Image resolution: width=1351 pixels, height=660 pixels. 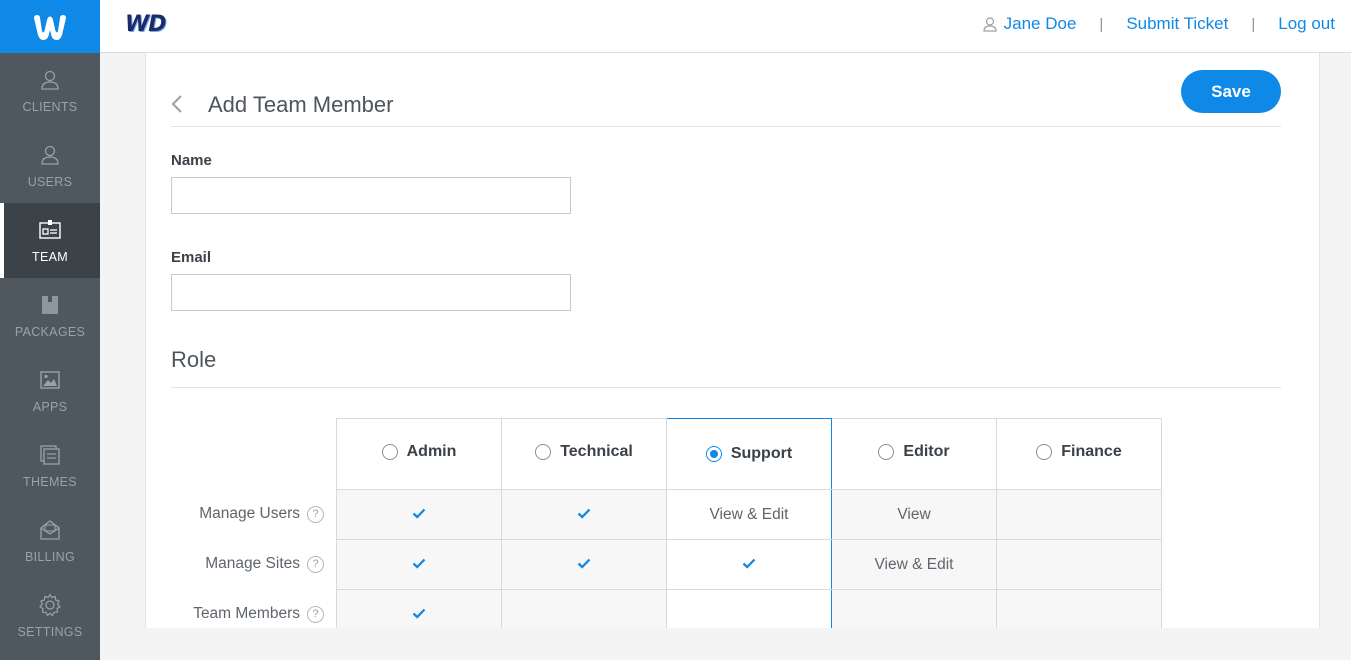 What do you see at coordinates (50, 631) in the screenshot?
I see `sidebar-item-label: SETTINGS` at bounding box center [50, 631].